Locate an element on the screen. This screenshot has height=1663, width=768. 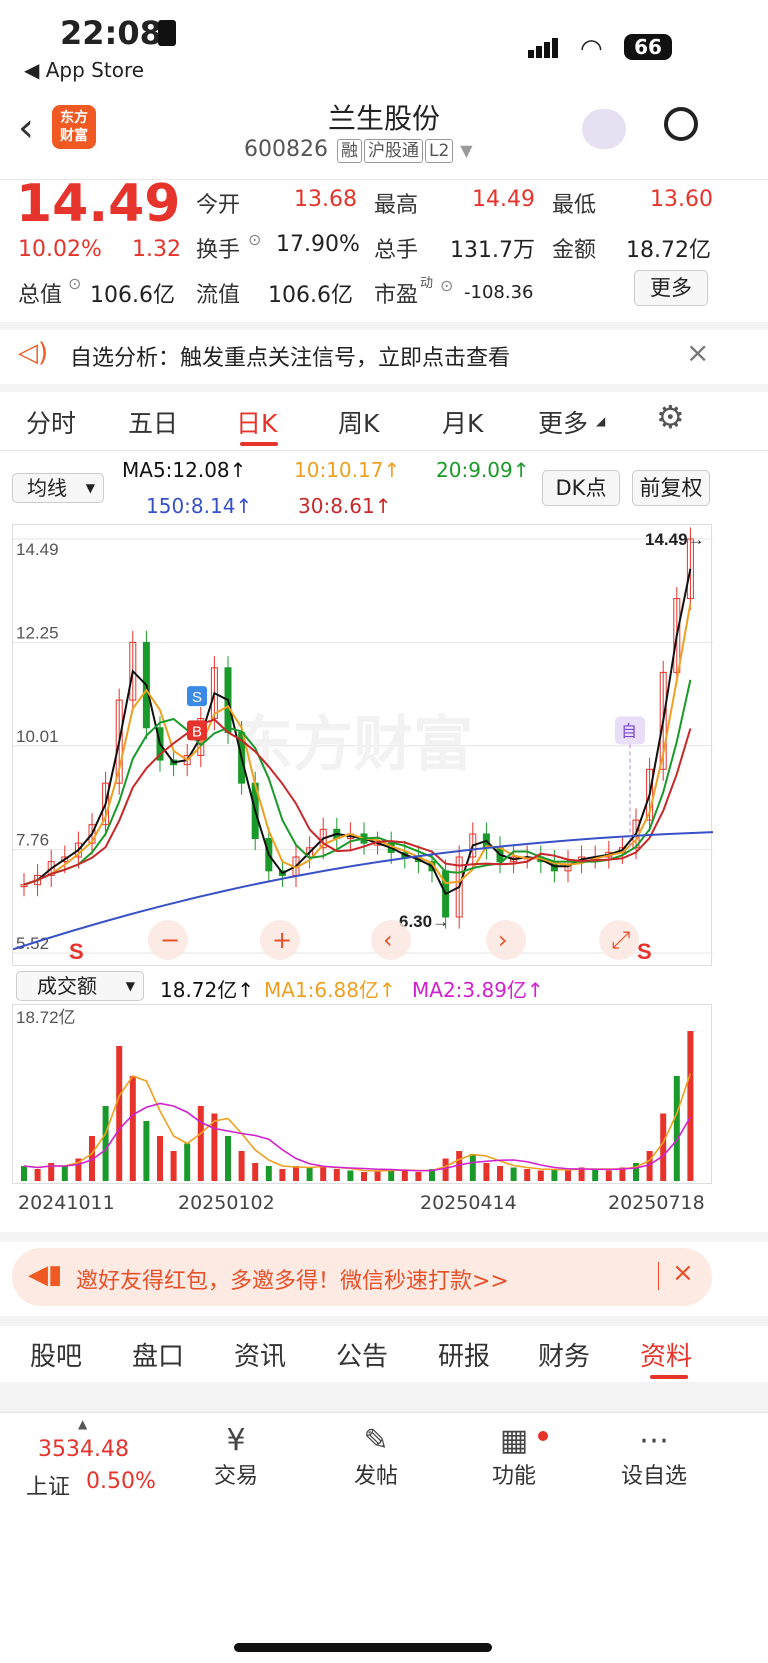
volume-chart: 18.72亿 is located at coordinates (362, 1094).